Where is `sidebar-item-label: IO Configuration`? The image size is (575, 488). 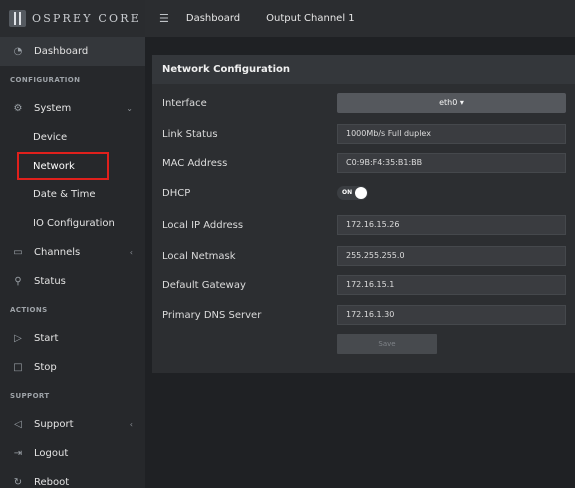 sidebar-item-label: IO Configuration is located at coordinates (74, 223).